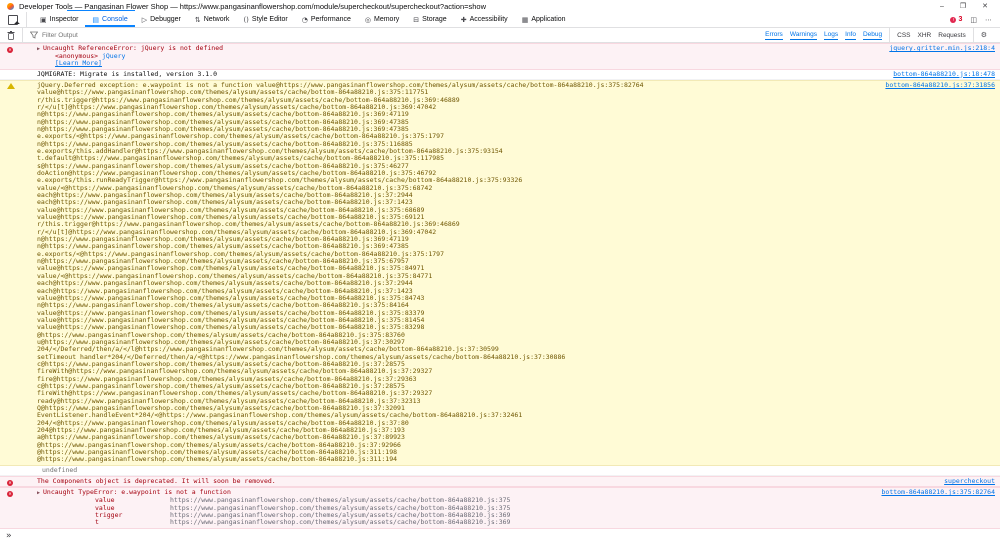  I want to click on memory-icon: ◎, so click(367, 19).